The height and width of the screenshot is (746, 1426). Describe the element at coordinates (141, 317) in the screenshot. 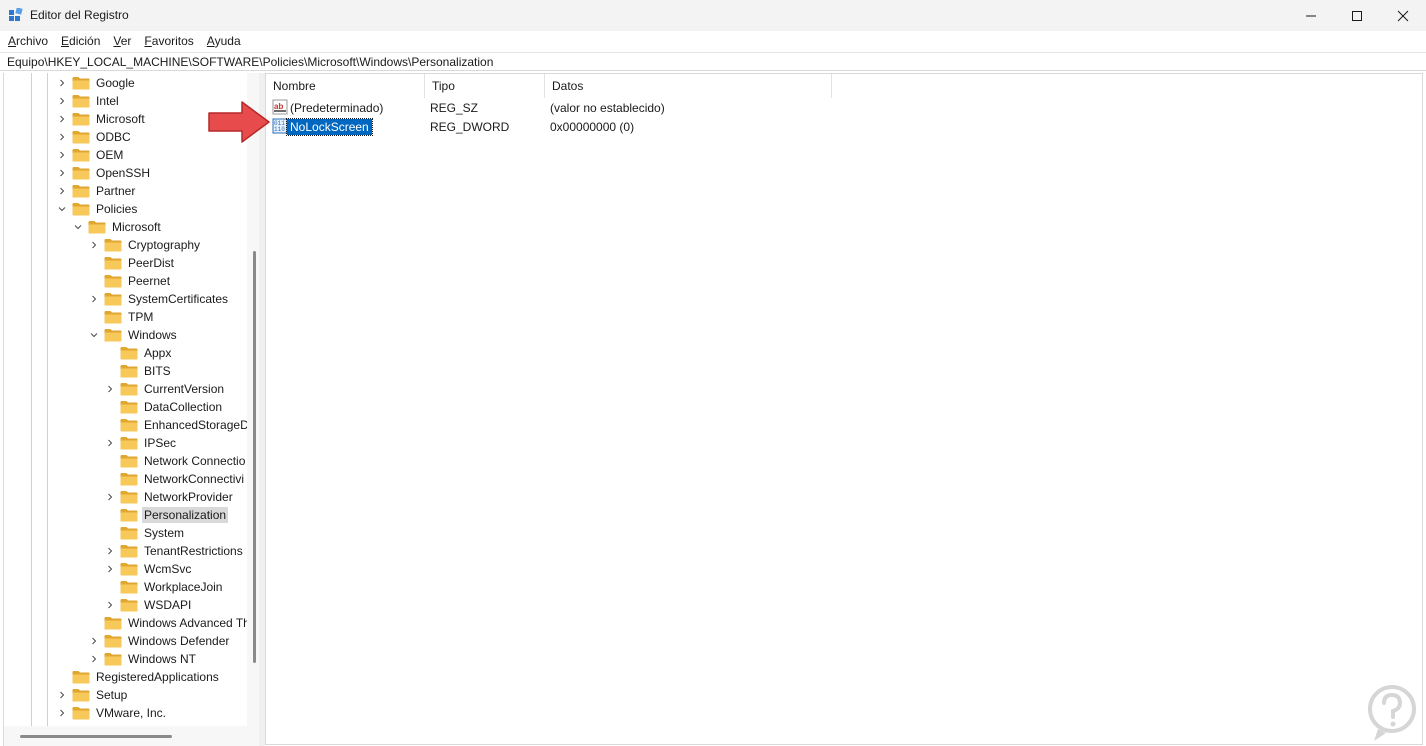

I see `tree-item-label: TPM` at that location.